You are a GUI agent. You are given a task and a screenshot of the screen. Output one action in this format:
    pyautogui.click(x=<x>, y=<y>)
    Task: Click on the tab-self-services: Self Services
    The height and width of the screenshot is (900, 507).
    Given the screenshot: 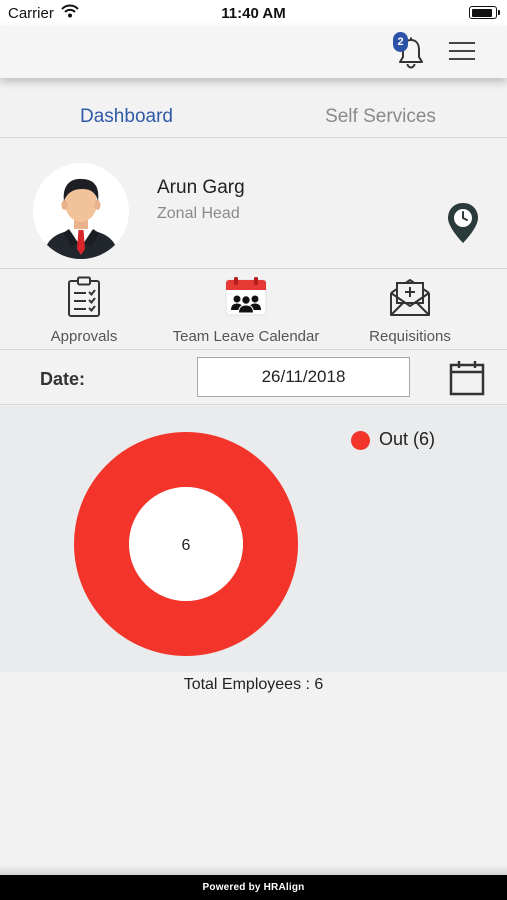 What is the action you would take?
    pyautogui.click(x=380, y=117)
    